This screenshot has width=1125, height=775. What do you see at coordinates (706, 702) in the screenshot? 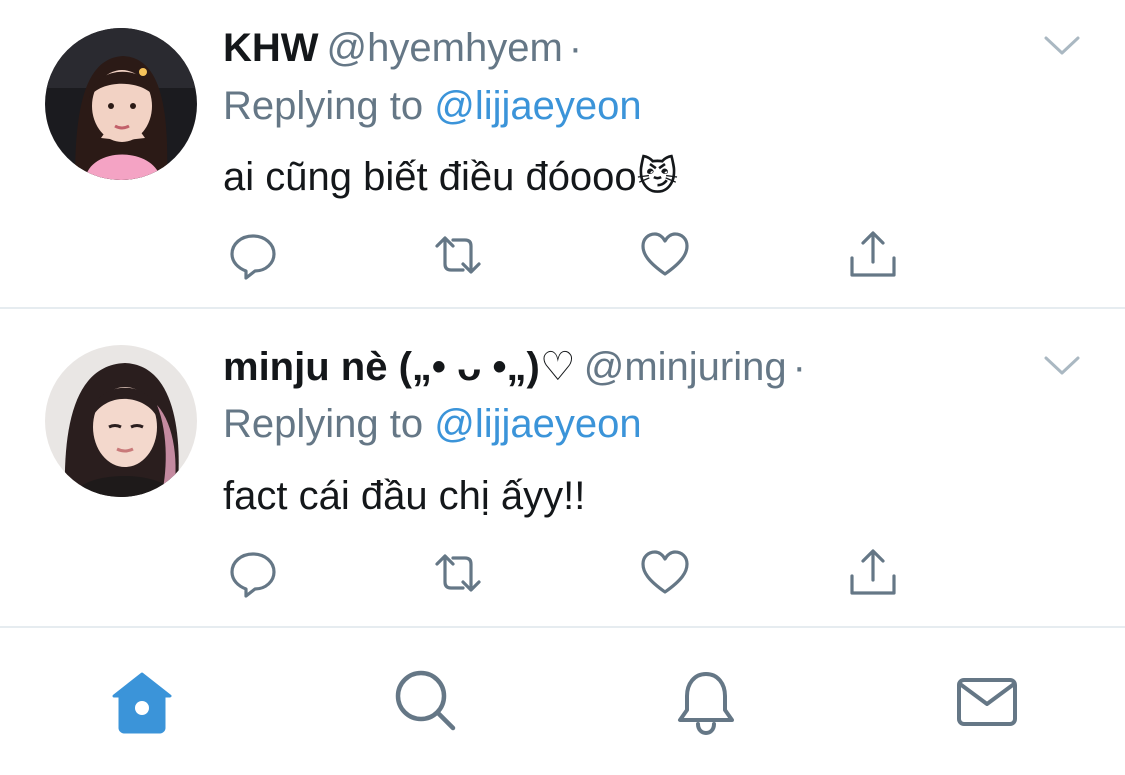
I see `notifications-icon` at bounding box center [706, 702].